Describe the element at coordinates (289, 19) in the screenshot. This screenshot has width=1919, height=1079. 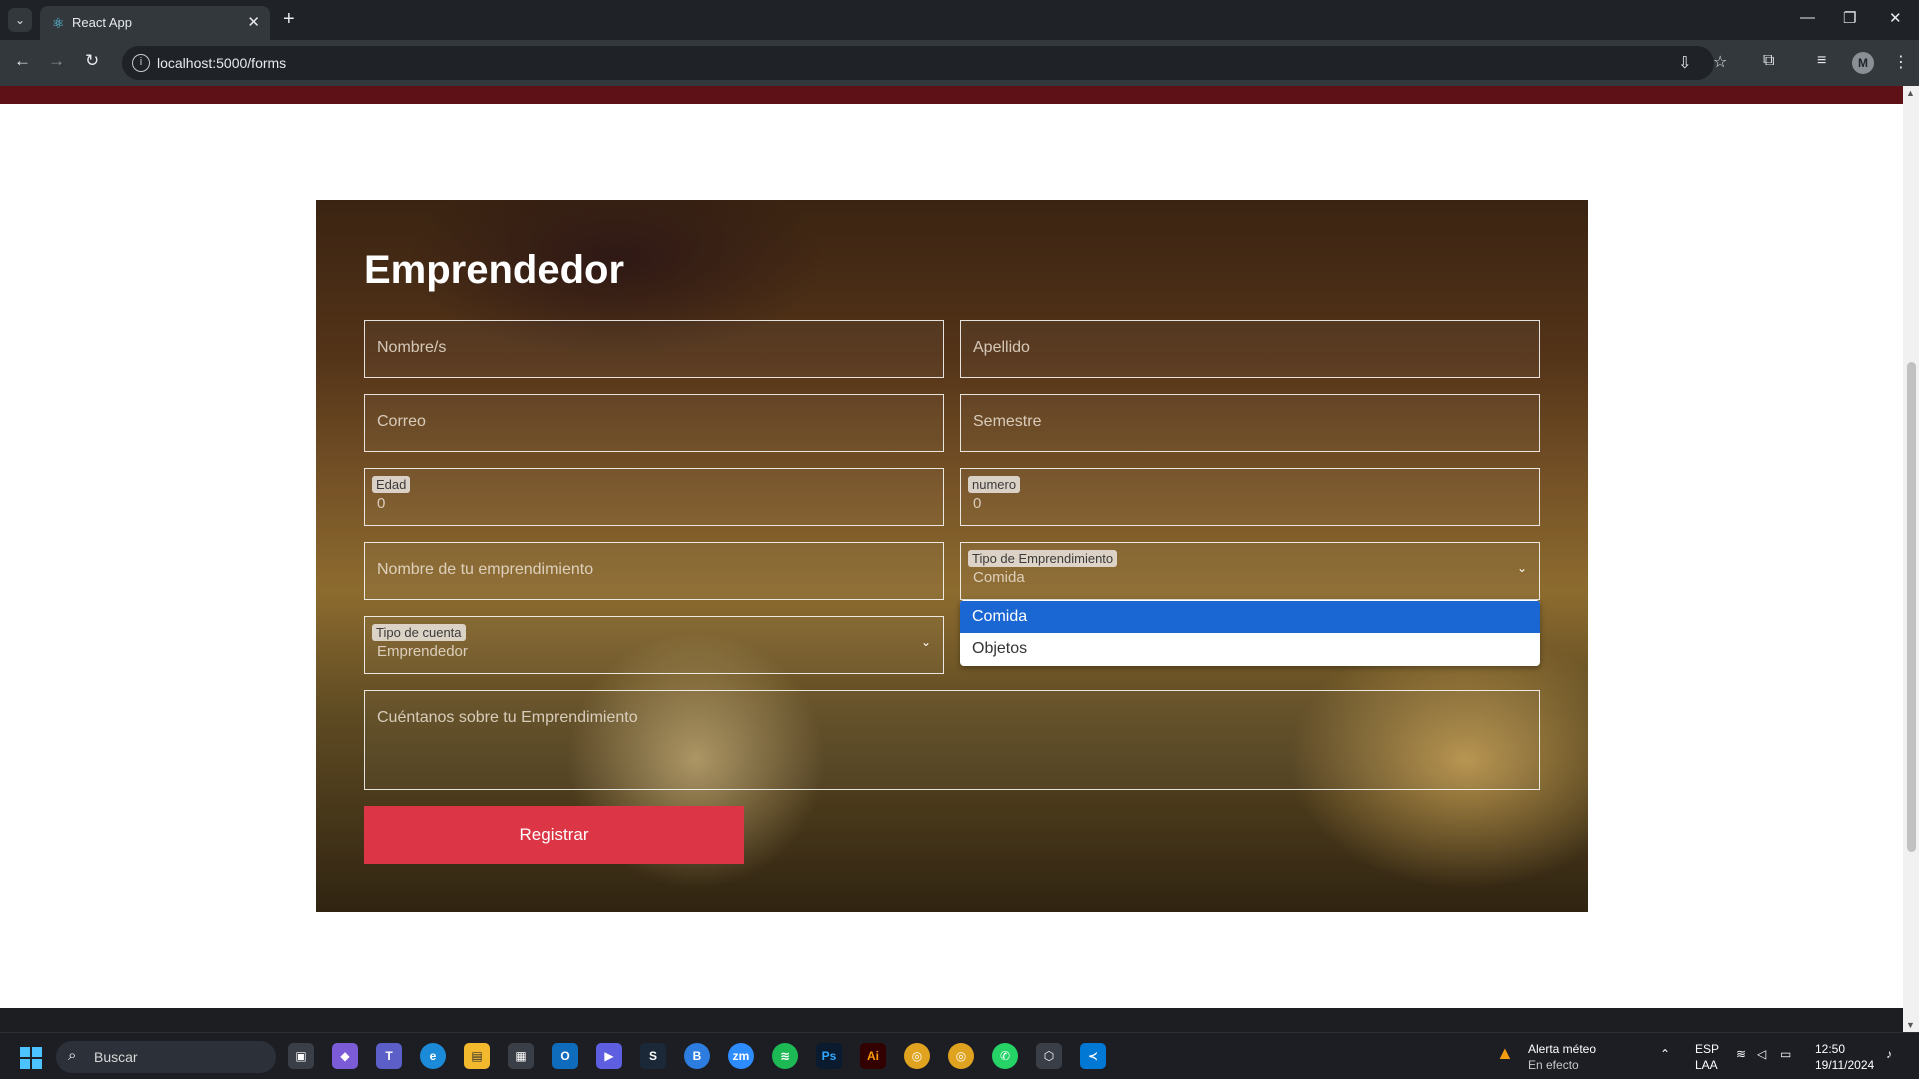
I see `new-tab-button: +` at that location.